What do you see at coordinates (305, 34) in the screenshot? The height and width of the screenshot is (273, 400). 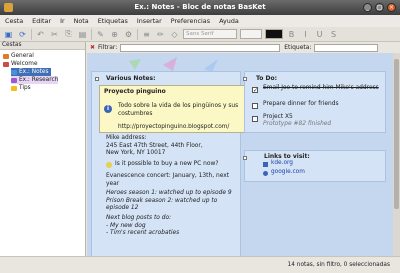 I see `italic-icon: I` at bounding box center [305, 34].